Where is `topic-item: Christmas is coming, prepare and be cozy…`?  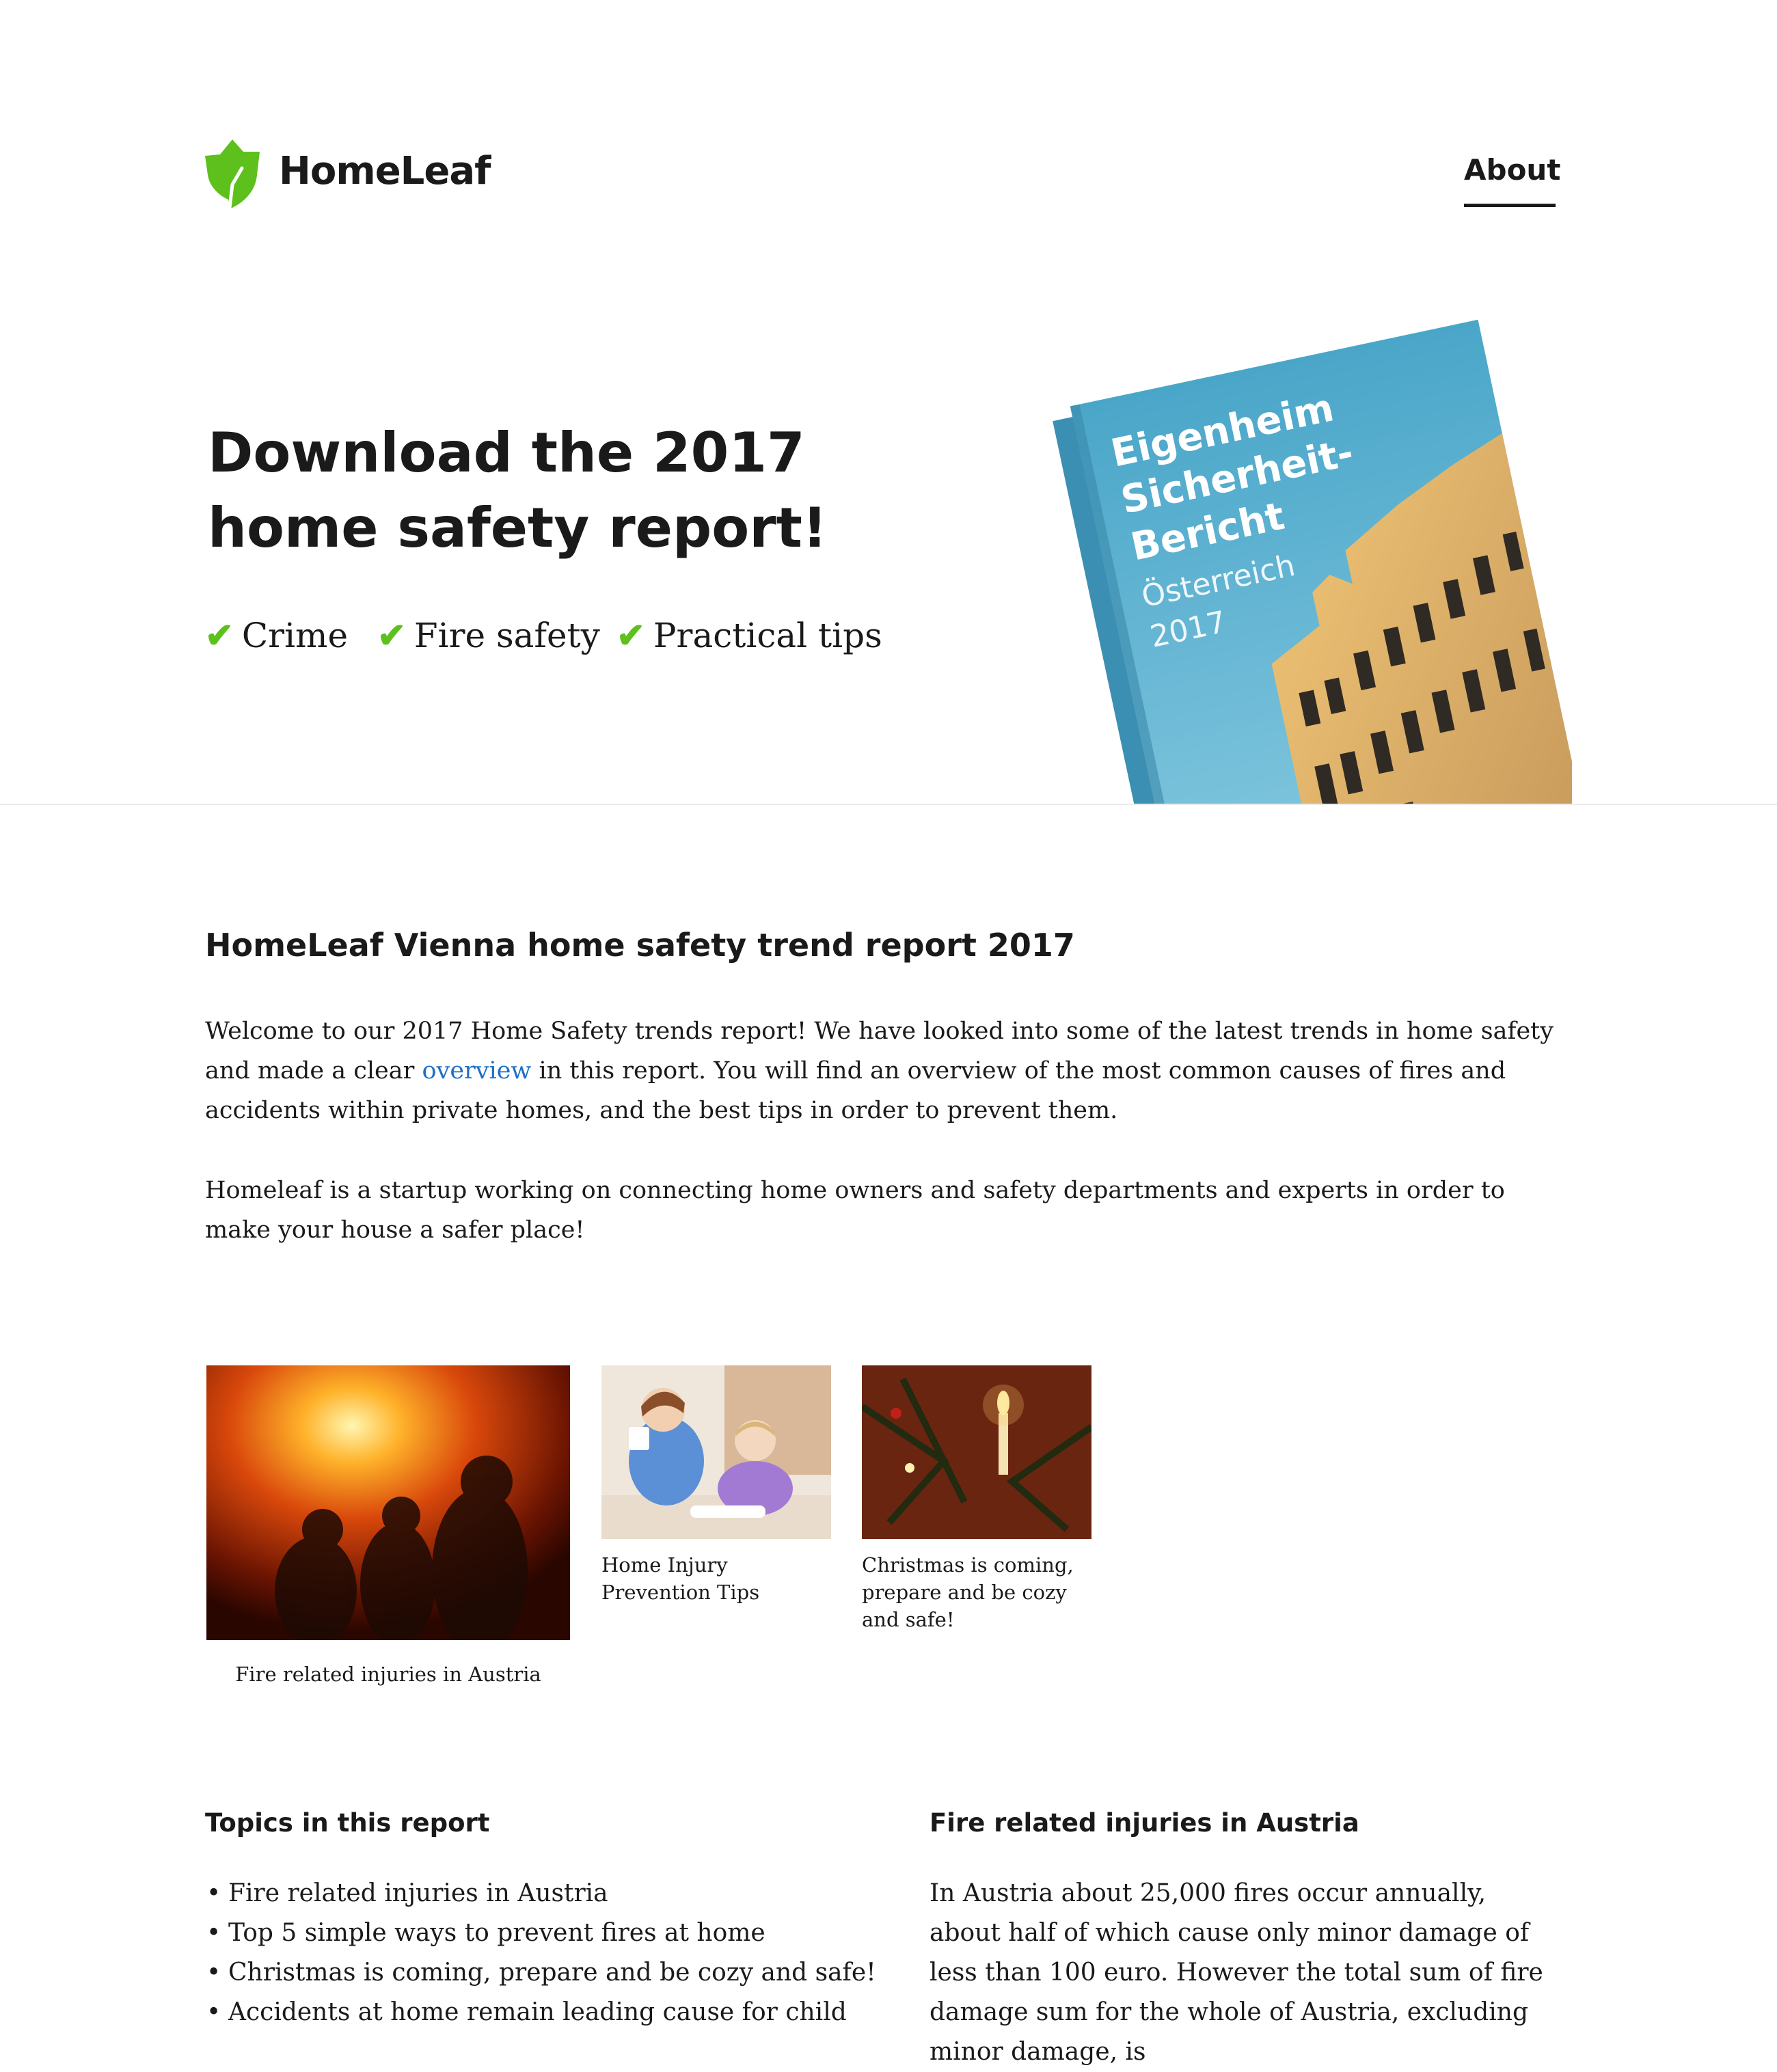
topic-item: Christmas is coming, prepare and be cozy… is located at coordinates (540, 1973).